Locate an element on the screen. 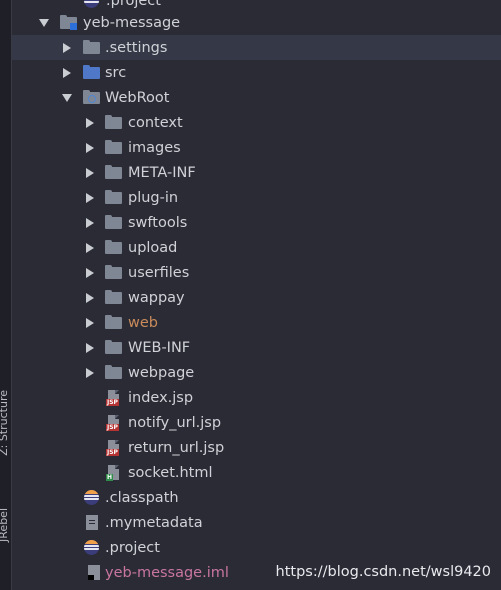 Image resolution: width=501 pixels, height=590 pixels. tree-row-swftools: swftools is located at coordinates (256, 222).